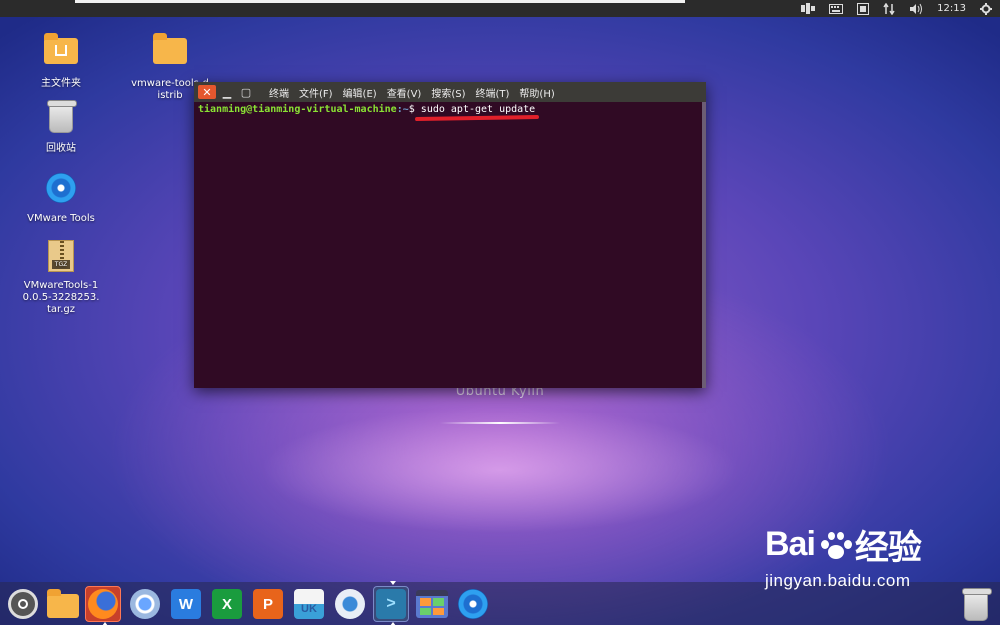 Image resolution: width=1000 pixels, height=625 pixels. I want to click on desktop-icon-home-folder: 主文件夹, so click(61, 61).